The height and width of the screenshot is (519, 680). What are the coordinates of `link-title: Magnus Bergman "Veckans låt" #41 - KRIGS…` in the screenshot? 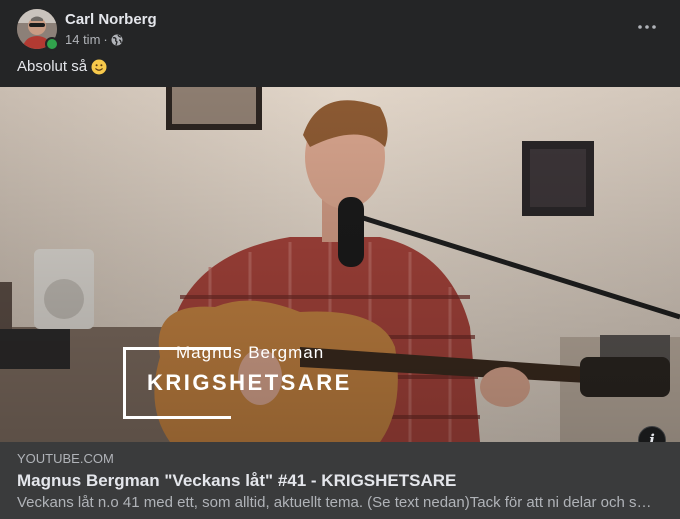 It's located at (236, 481).